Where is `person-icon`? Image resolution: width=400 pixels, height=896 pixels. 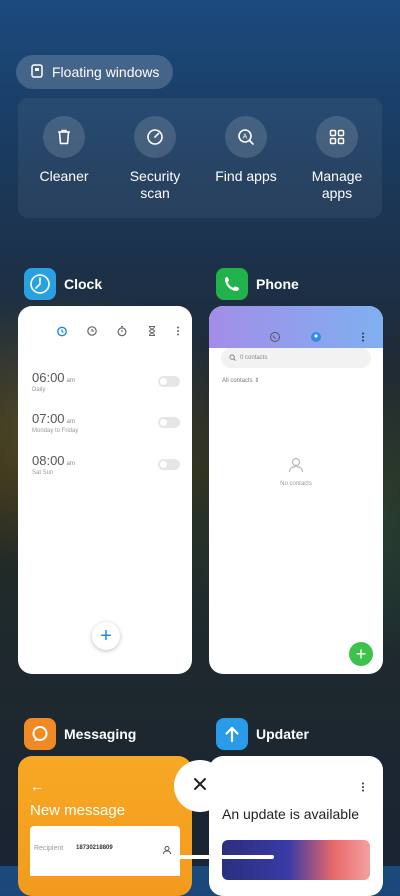 person-icon is located at coordinates (296, 467).